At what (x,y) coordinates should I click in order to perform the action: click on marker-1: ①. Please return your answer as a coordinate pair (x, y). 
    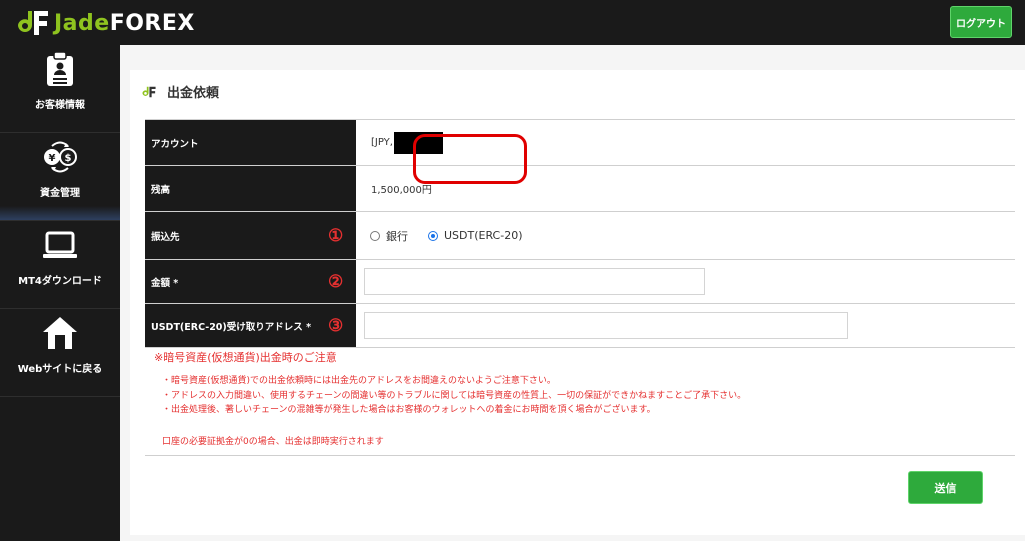
    Looking at the image, I should click on (336, 235).